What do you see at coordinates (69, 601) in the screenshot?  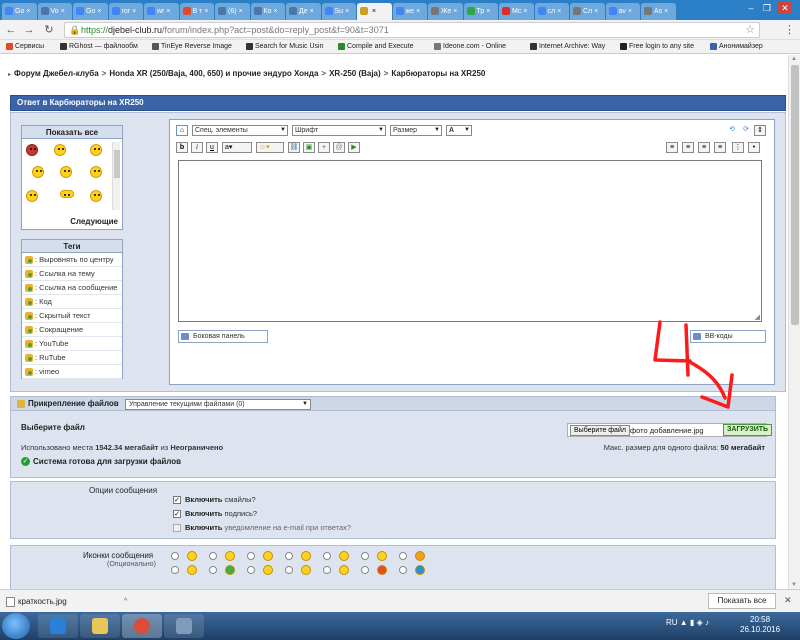 I see `download-item: краткость.jpg ^` at bounding box center [69, 601].